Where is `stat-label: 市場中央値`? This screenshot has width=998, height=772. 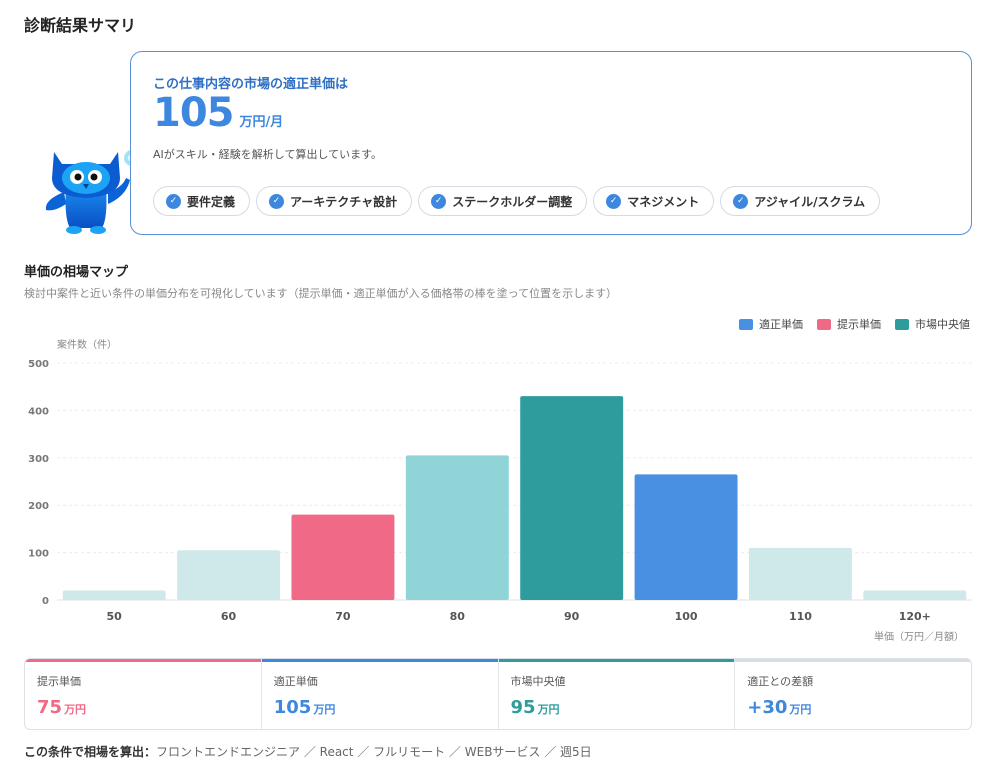 stat-label: 市場中央値 is located at coordinates (538, 681).